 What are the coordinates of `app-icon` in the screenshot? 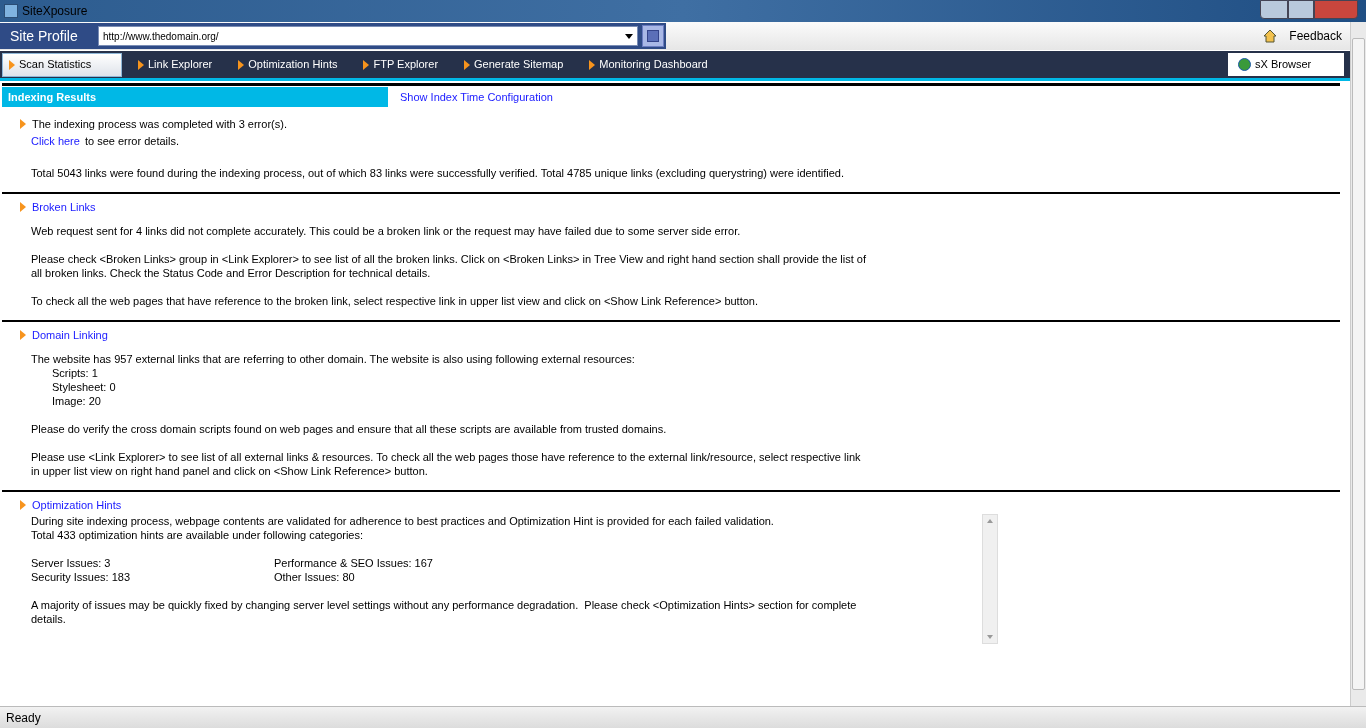 It's located at (11, 11).